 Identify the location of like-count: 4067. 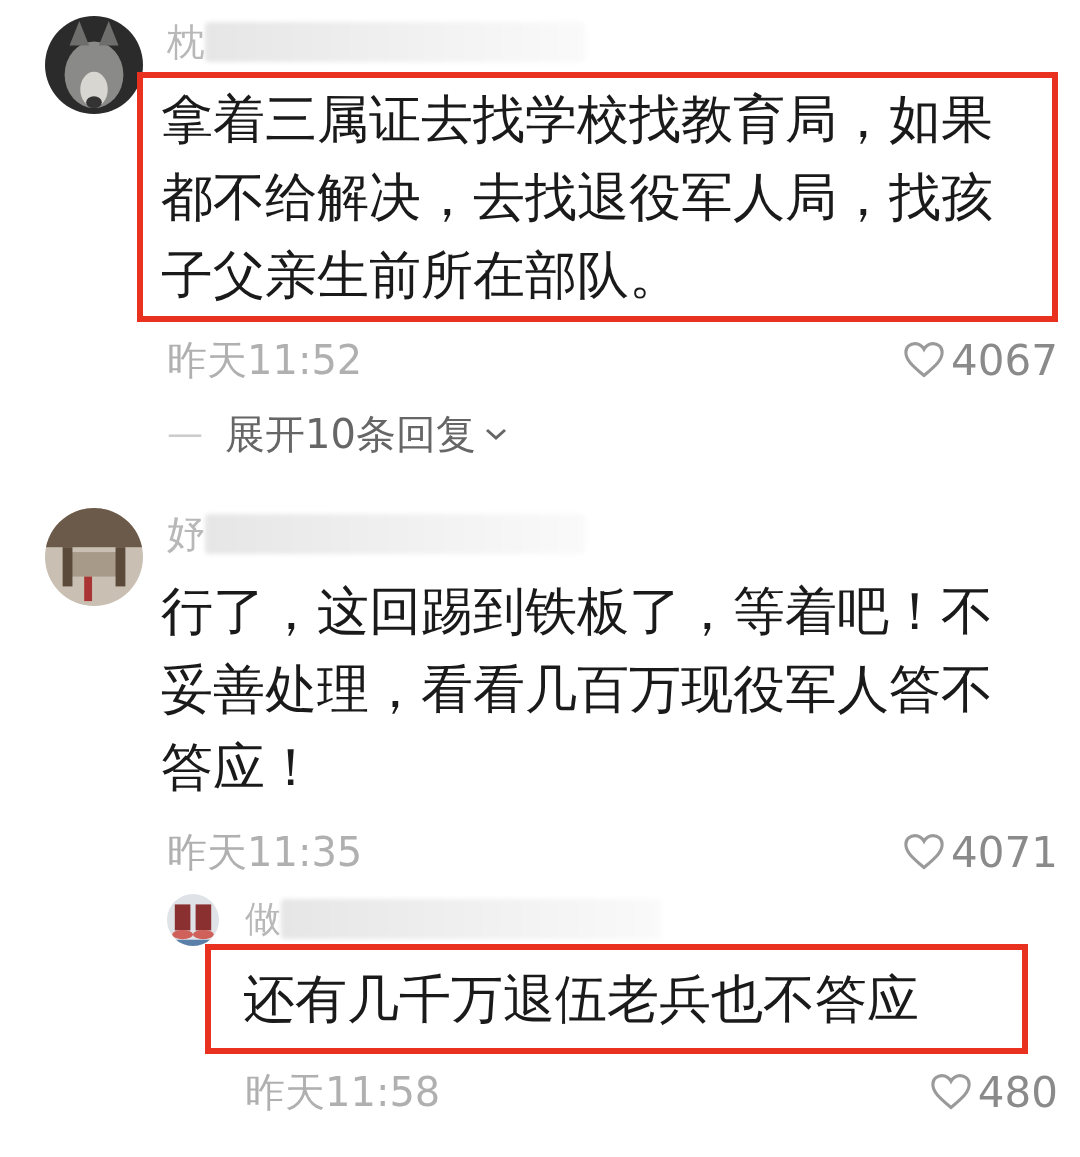
(1004, 360).